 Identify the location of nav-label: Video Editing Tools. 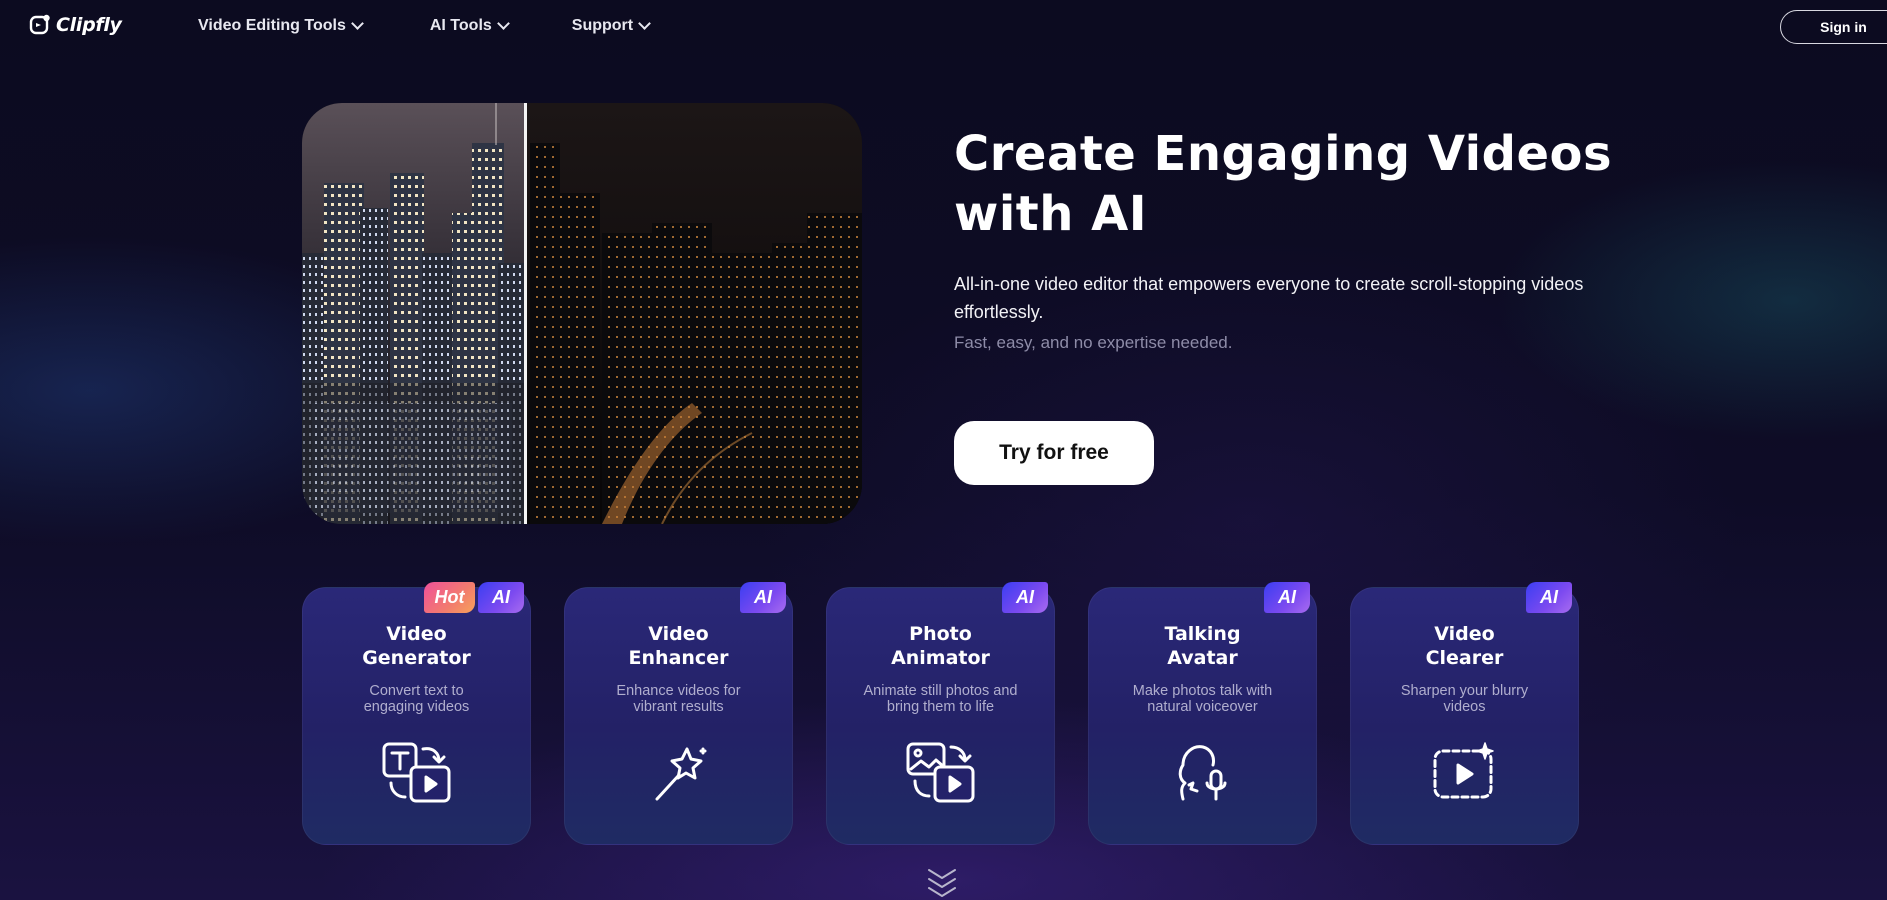
(272, 25).